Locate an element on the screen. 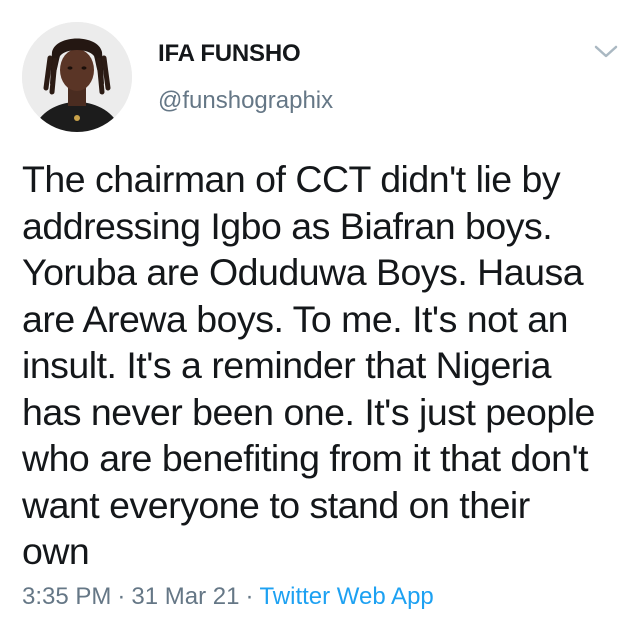 The image size is (640, 641). avatar is located at coordinates (77, 77).